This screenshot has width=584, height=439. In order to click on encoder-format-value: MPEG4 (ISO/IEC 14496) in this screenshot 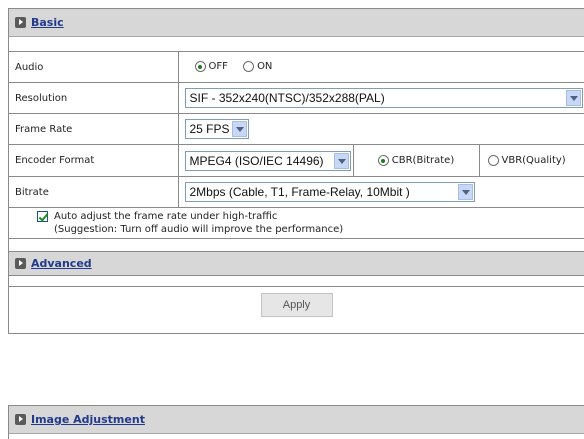, I will do `click(256, 160)`.